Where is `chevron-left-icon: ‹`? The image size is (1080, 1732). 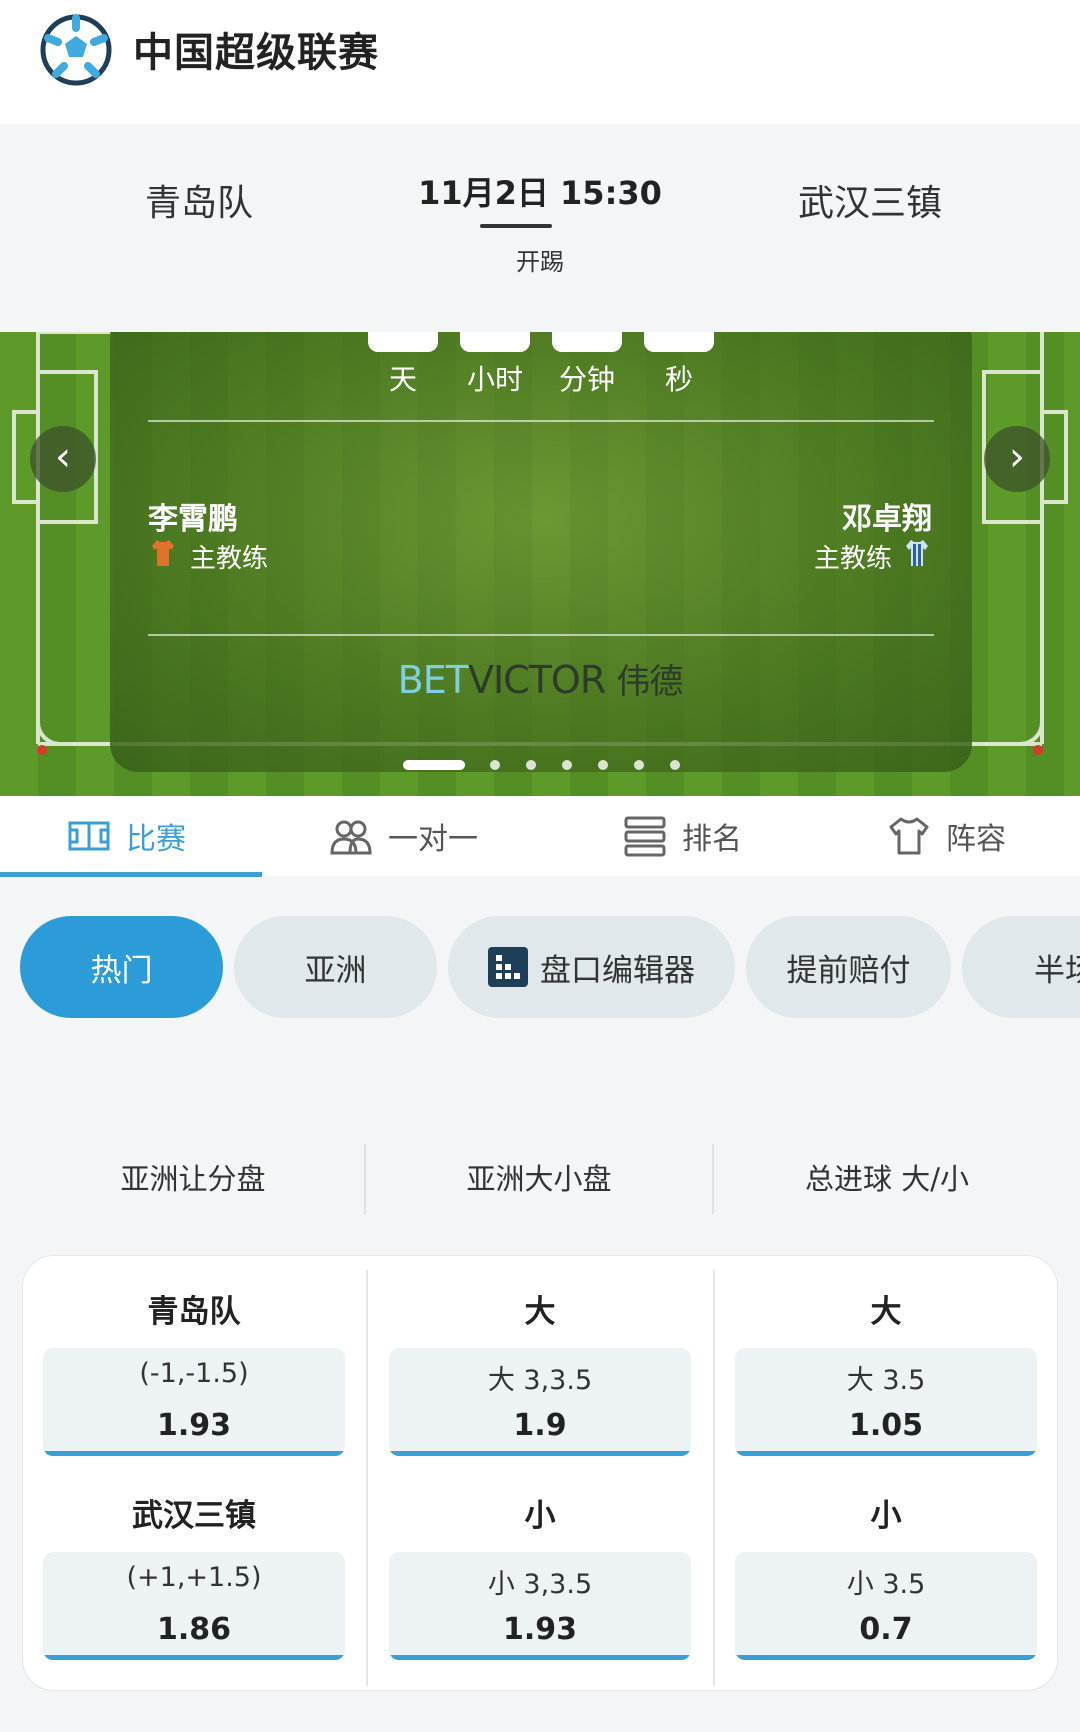 chevron-left-icon: ‹ is located at coordinates (63, 457).